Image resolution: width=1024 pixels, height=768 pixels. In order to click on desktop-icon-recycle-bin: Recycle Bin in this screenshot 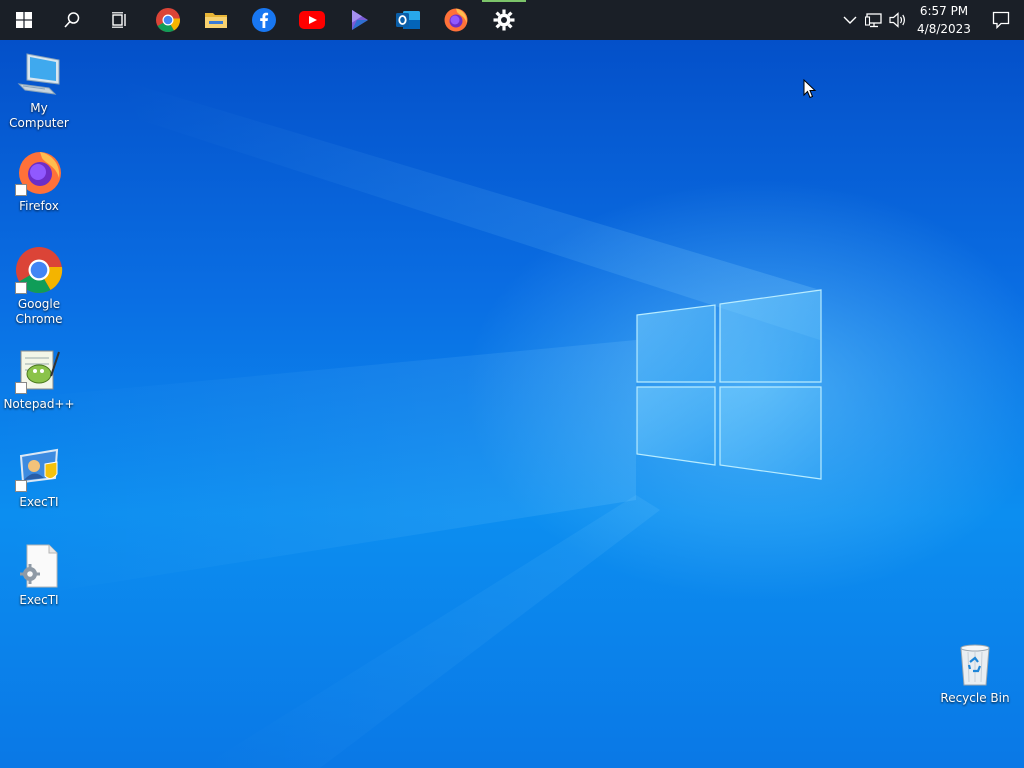, I will do `click(975, 673)`.